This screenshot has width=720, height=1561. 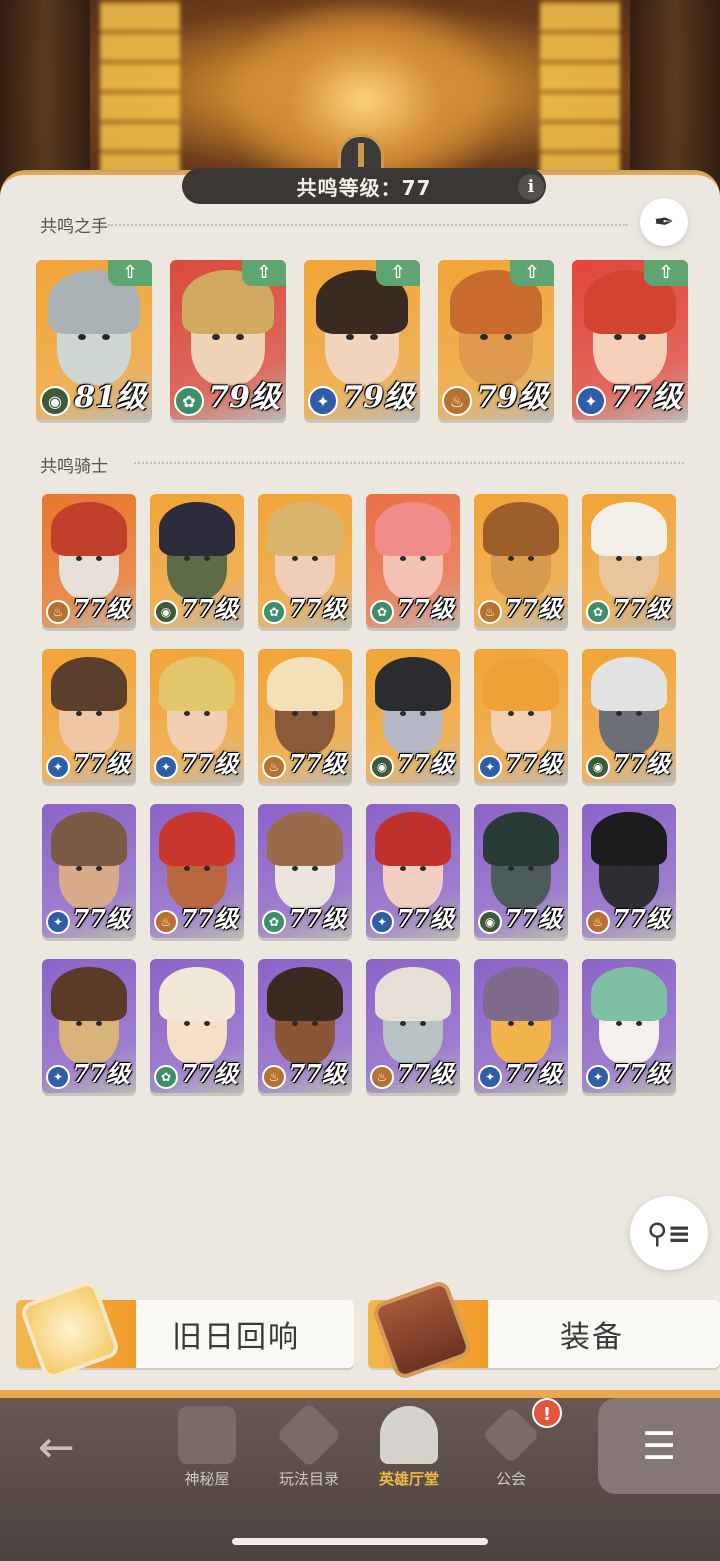 What do you see at coordinates (228, 340) in the screenshot?
I see `hero-card: ✿ 79级 ⇧` at bounding box center [228, 340].